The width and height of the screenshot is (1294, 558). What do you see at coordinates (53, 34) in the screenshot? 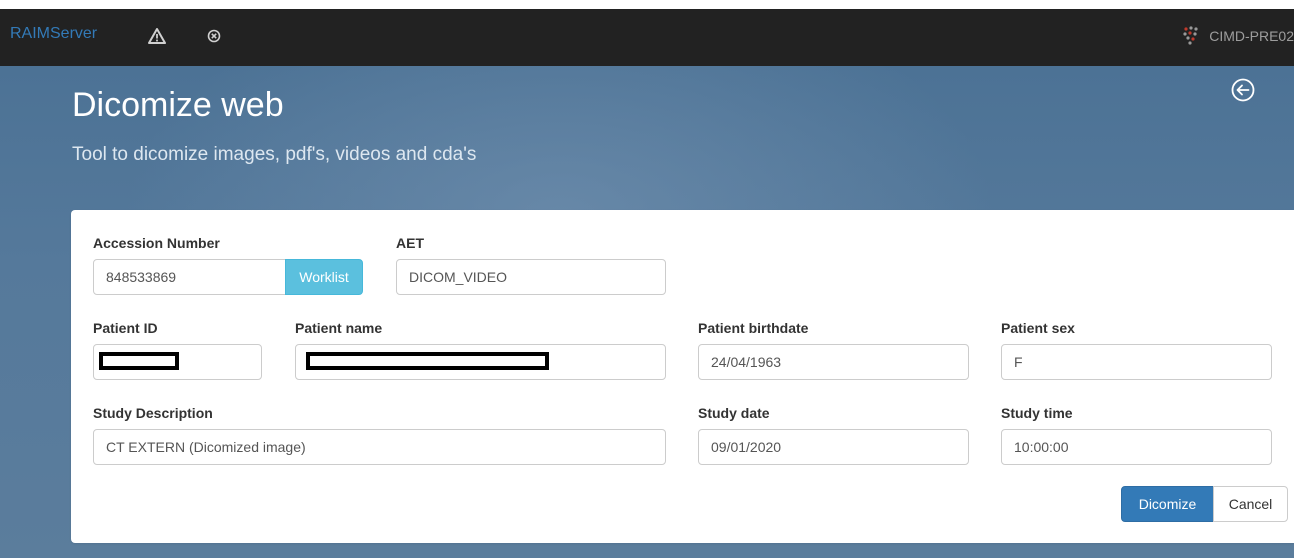
I see `brand-link: RAIMServer` at bounding box center [53, 34].